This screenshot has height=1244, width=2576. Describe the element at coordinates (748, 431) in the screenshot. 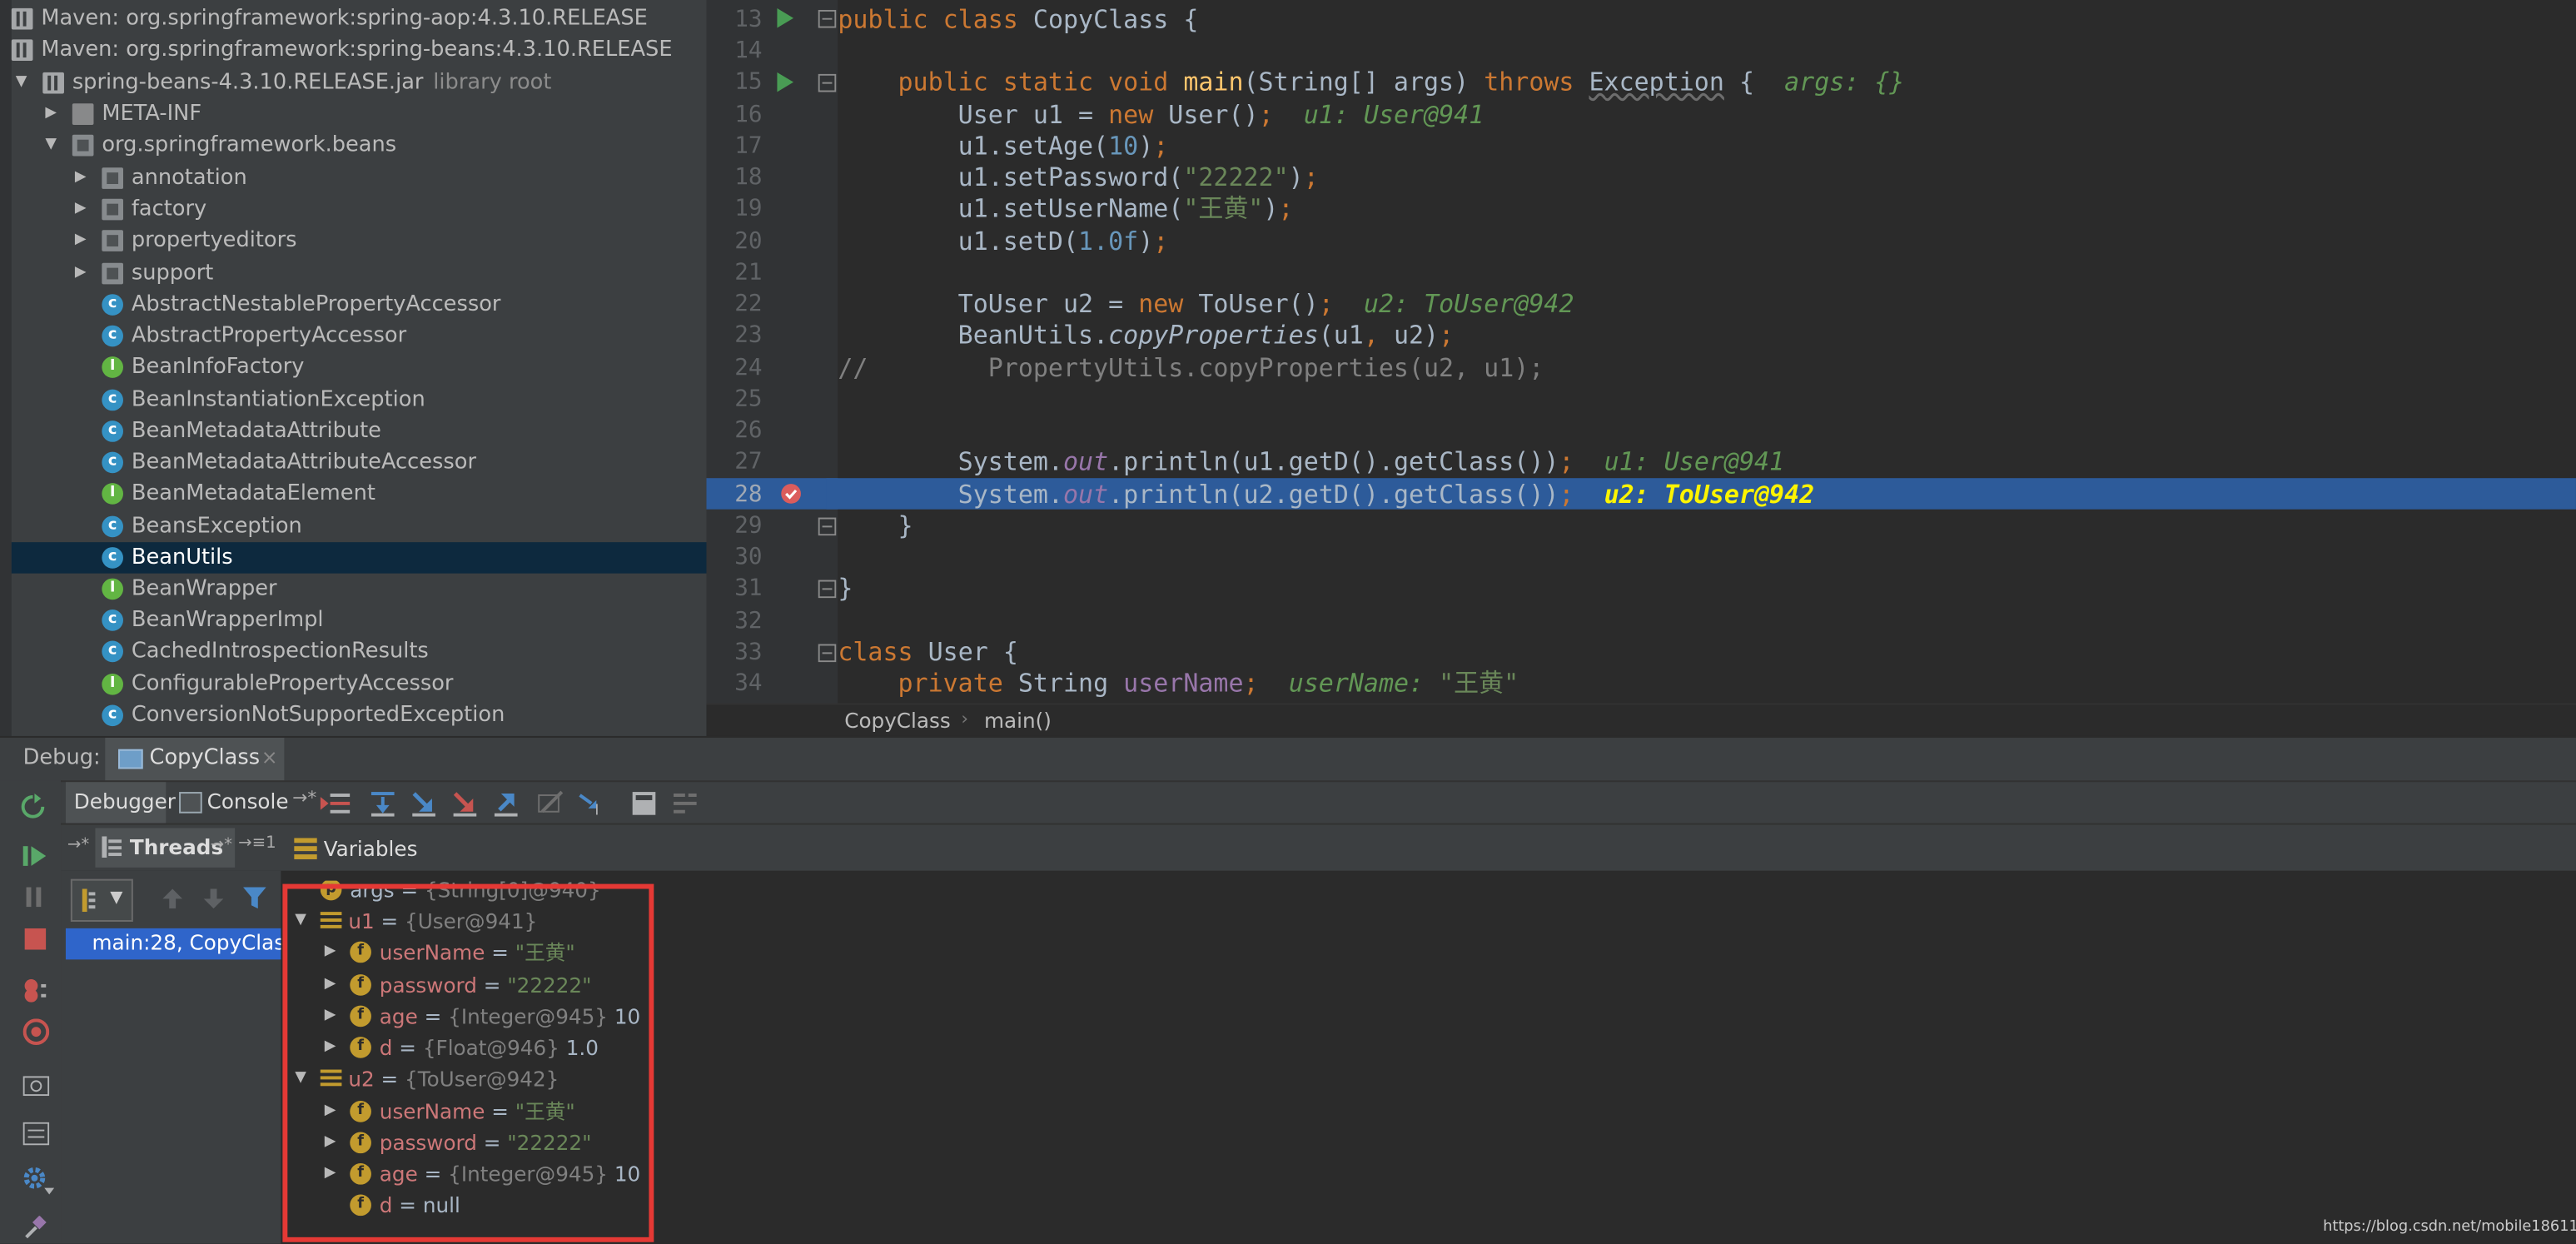

I see `line-number: 26` at that location.